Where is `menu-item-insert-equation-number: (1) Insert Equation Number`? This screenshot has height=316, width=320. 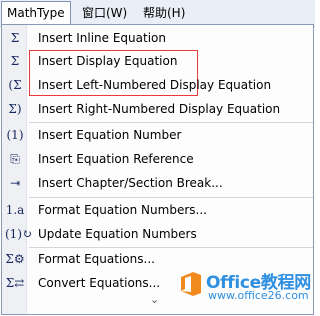
menu-item-insert-equation-number: (1) Insert Equation Number is located at coordinates (157, 135).